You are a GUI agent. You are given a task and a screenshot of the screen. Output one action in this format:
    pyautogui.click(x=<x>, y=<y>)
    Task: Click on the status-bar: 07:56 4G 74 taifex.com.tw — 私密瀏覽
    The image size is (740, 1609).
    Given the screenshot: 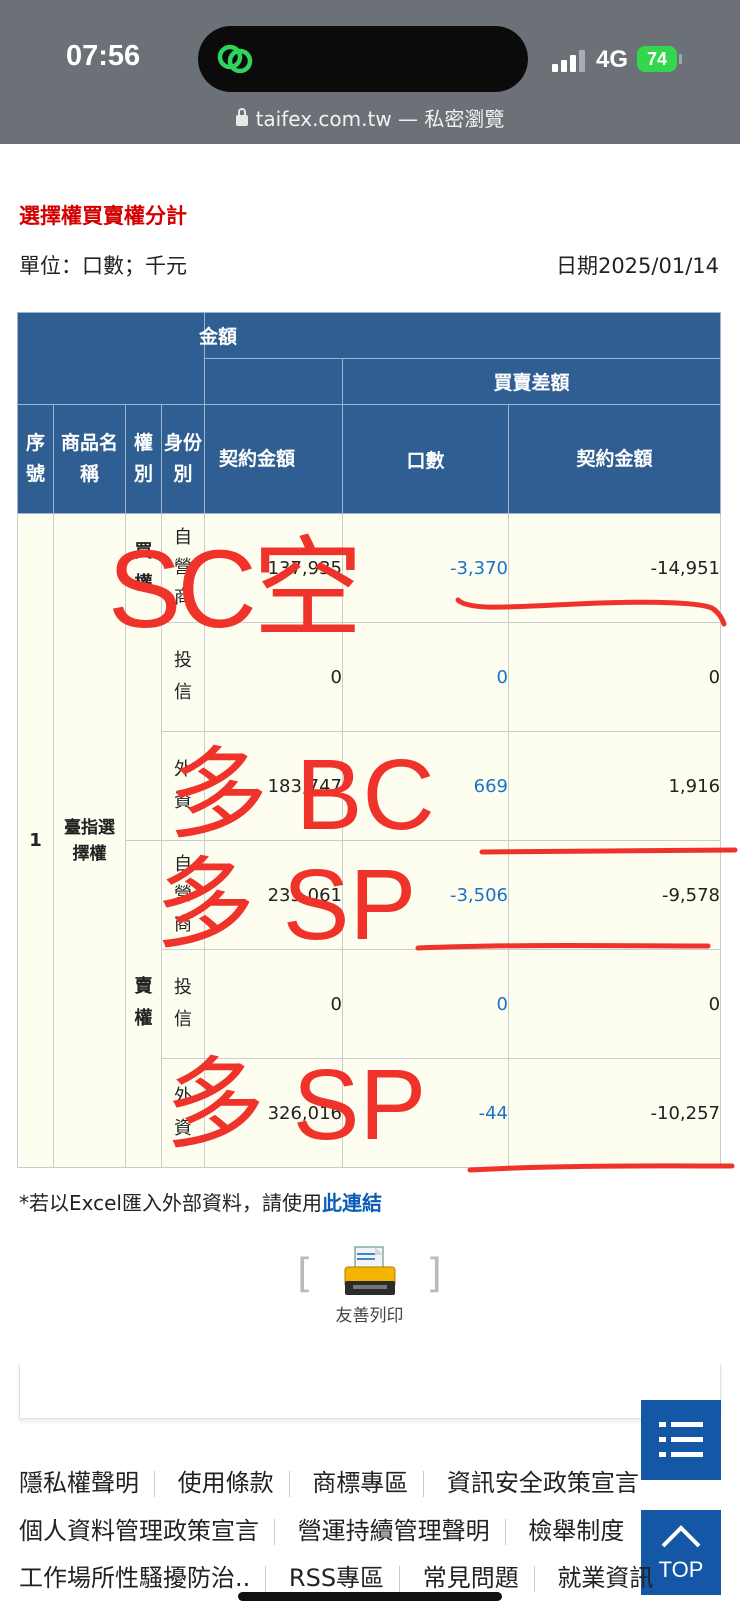 What is the action you would take?
    pyautogui.click(x=370, y=72)
    